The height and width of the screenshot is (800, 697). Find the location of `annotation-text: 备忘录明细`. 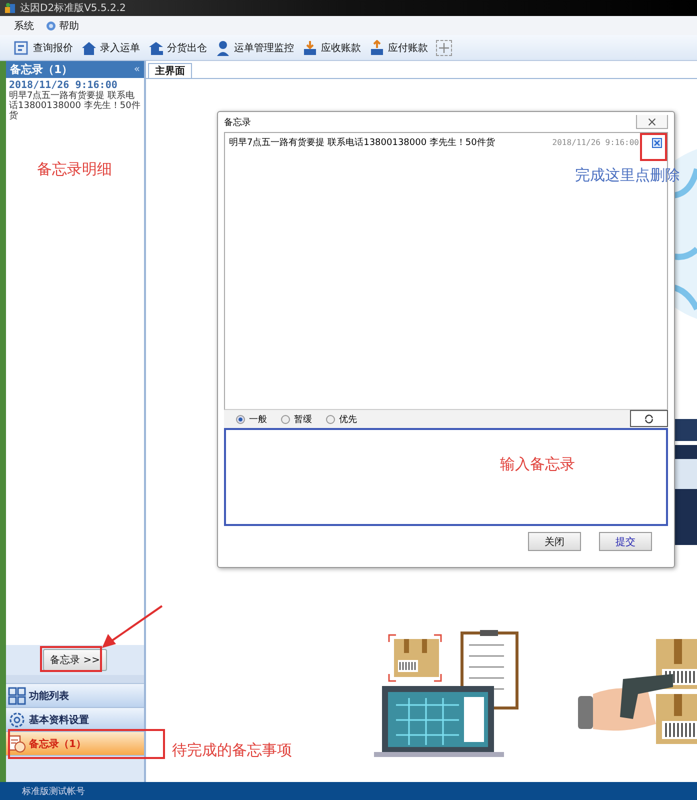

annotation-text: 备忘录明细 is located at coordinates (74, 169).